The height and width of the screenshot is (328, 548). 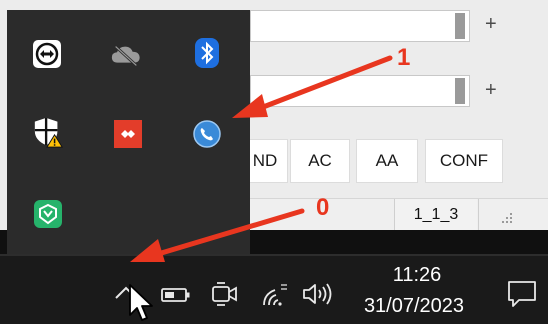 What do you see at coordinates (217, 235) in the screenshot?
I see `arrow-zero` at bounding box center [217, 235].